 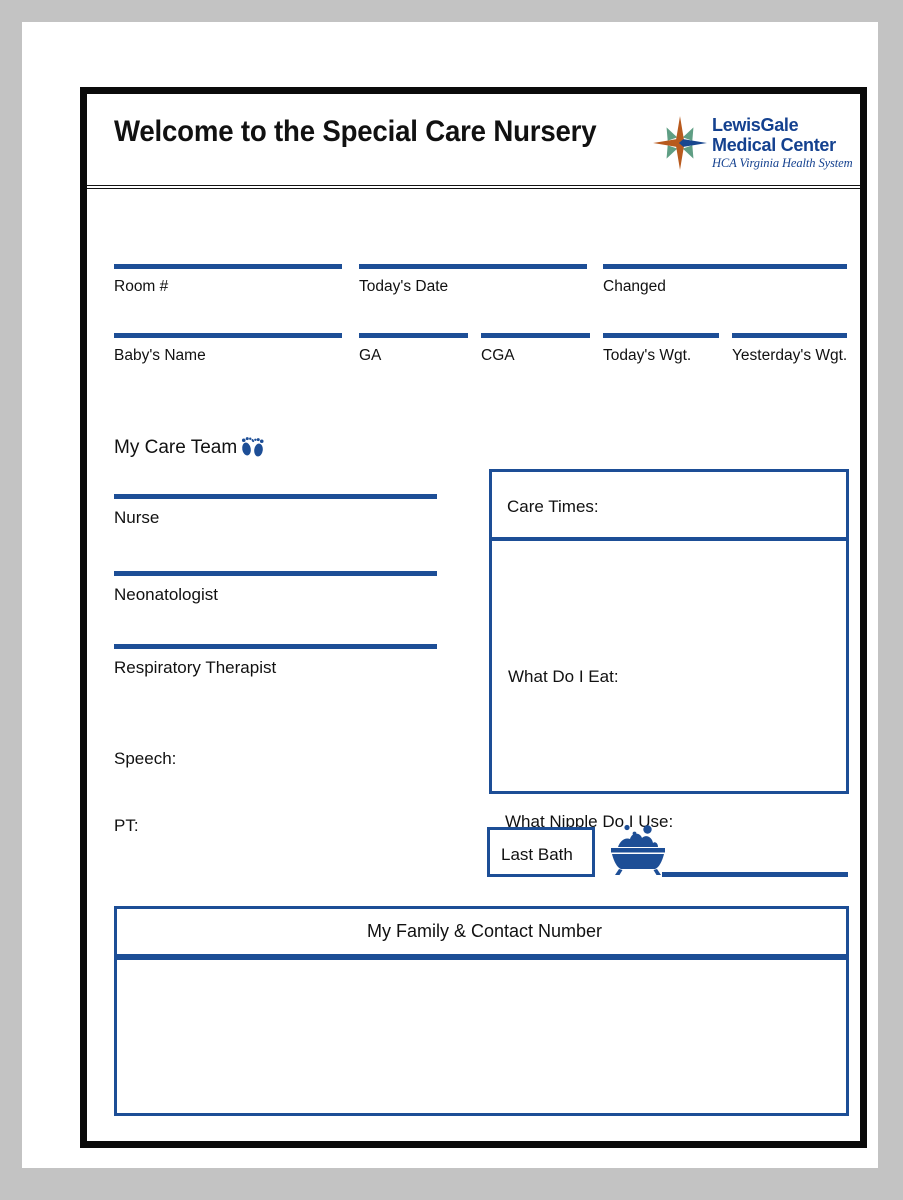 I want to click on field-todays-weight: Today's Wgt., so click(x=661, y=349).